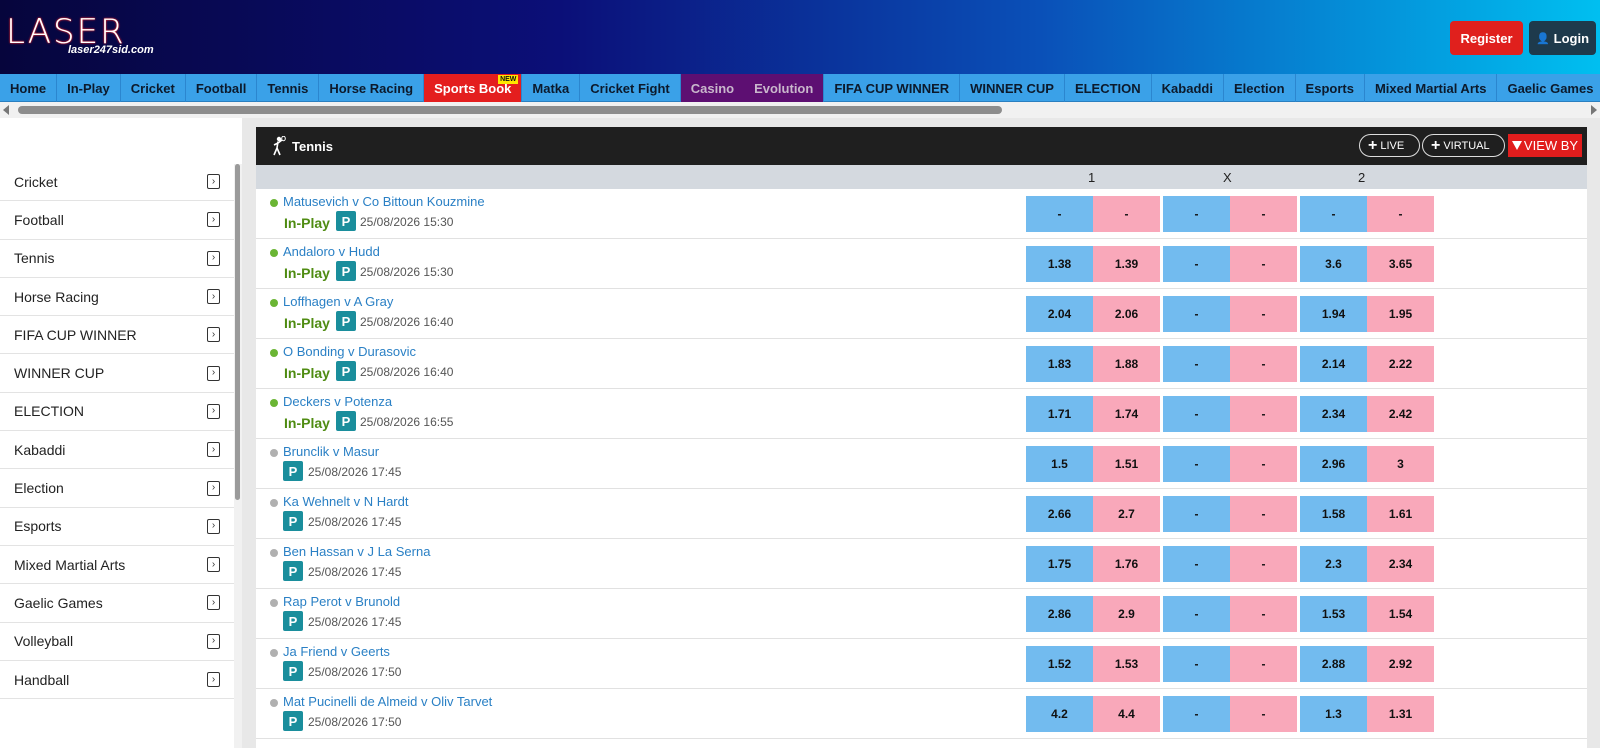 The width and height of the screenshot is (1600, 748). I want to click on lay-odds-button: 2.06, so click(1126, 314).